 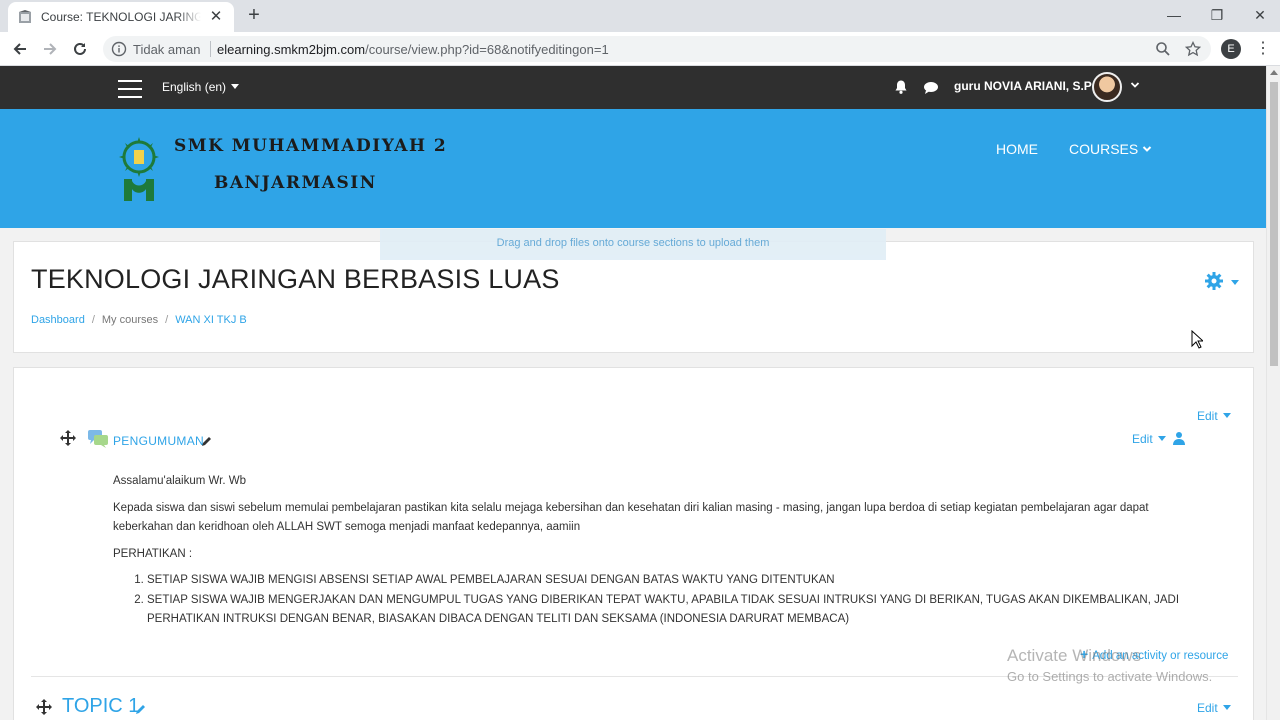 I want to click on course-favicon-icon, so click(x=25, y=17).